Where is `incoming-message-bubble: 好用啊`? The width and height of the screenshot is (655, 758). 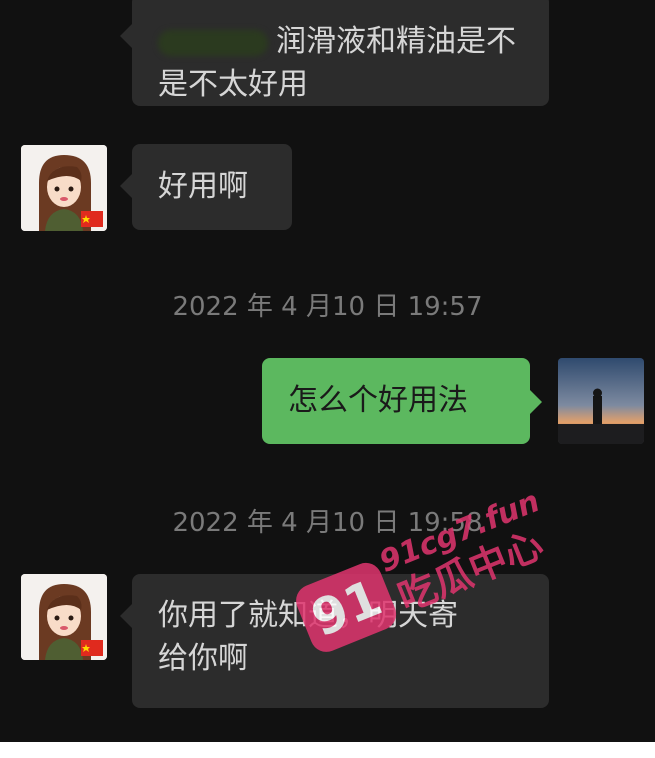
incoming-message-bubble: 好用啊 is located at coordinates (206, 187).